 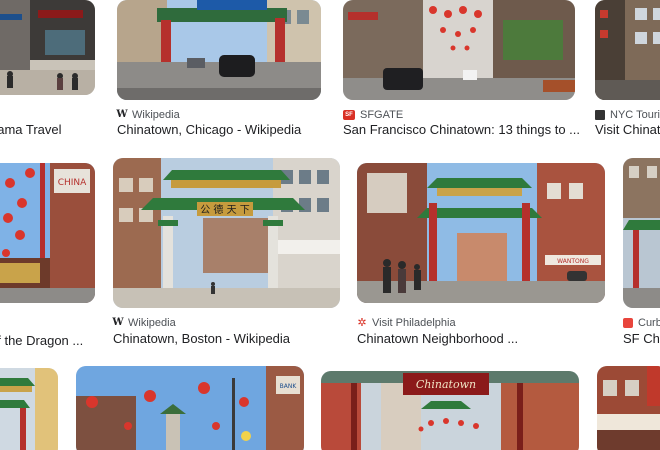 What do you see at coordinates (201, 338) in the screenshot?
I see `result-title: Chinatown, Boston - Wikipedia` at bounding box center [201, 338].